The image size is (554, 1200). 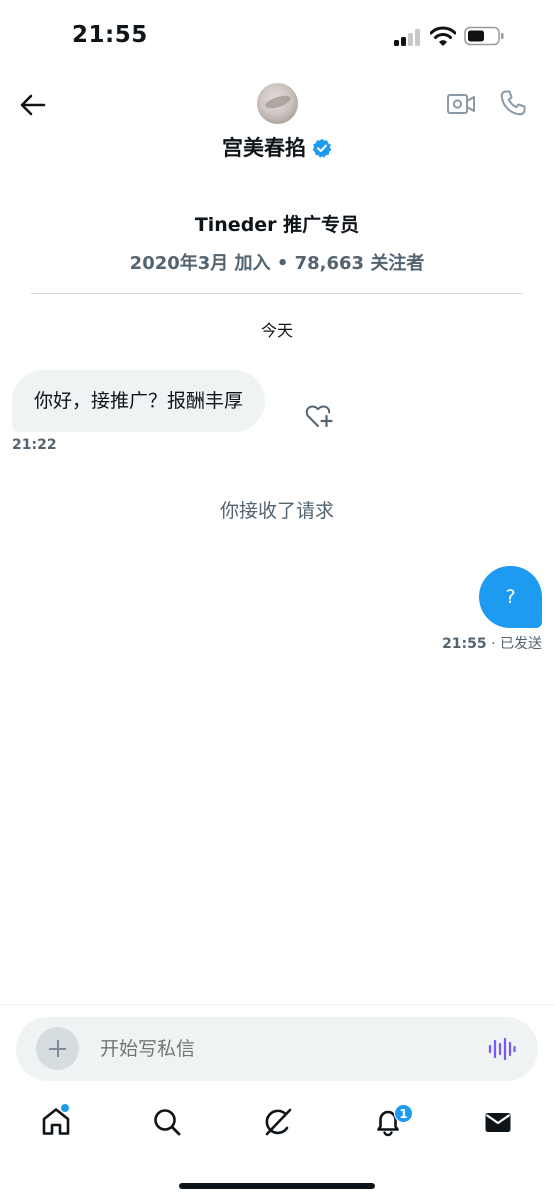 What do you see at coordinates (322, 148) in the screenshot?
I see `verified-badge-icon` at bounding box center [322, 148].